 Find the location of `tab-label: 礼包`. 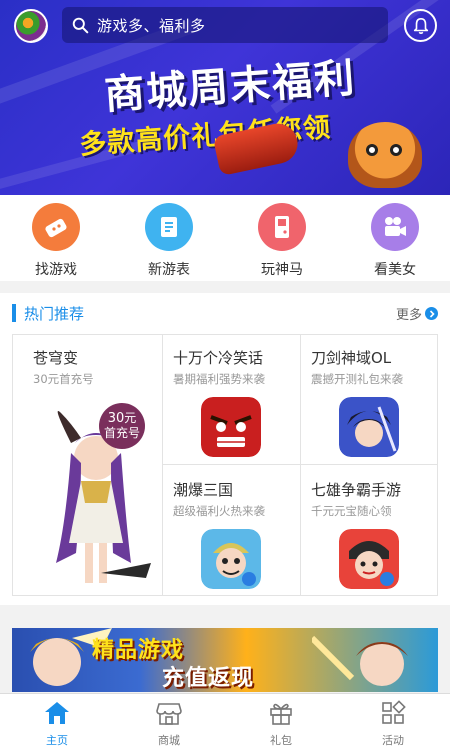

tab-label: 礼包 is located at coordinates (281, 740).